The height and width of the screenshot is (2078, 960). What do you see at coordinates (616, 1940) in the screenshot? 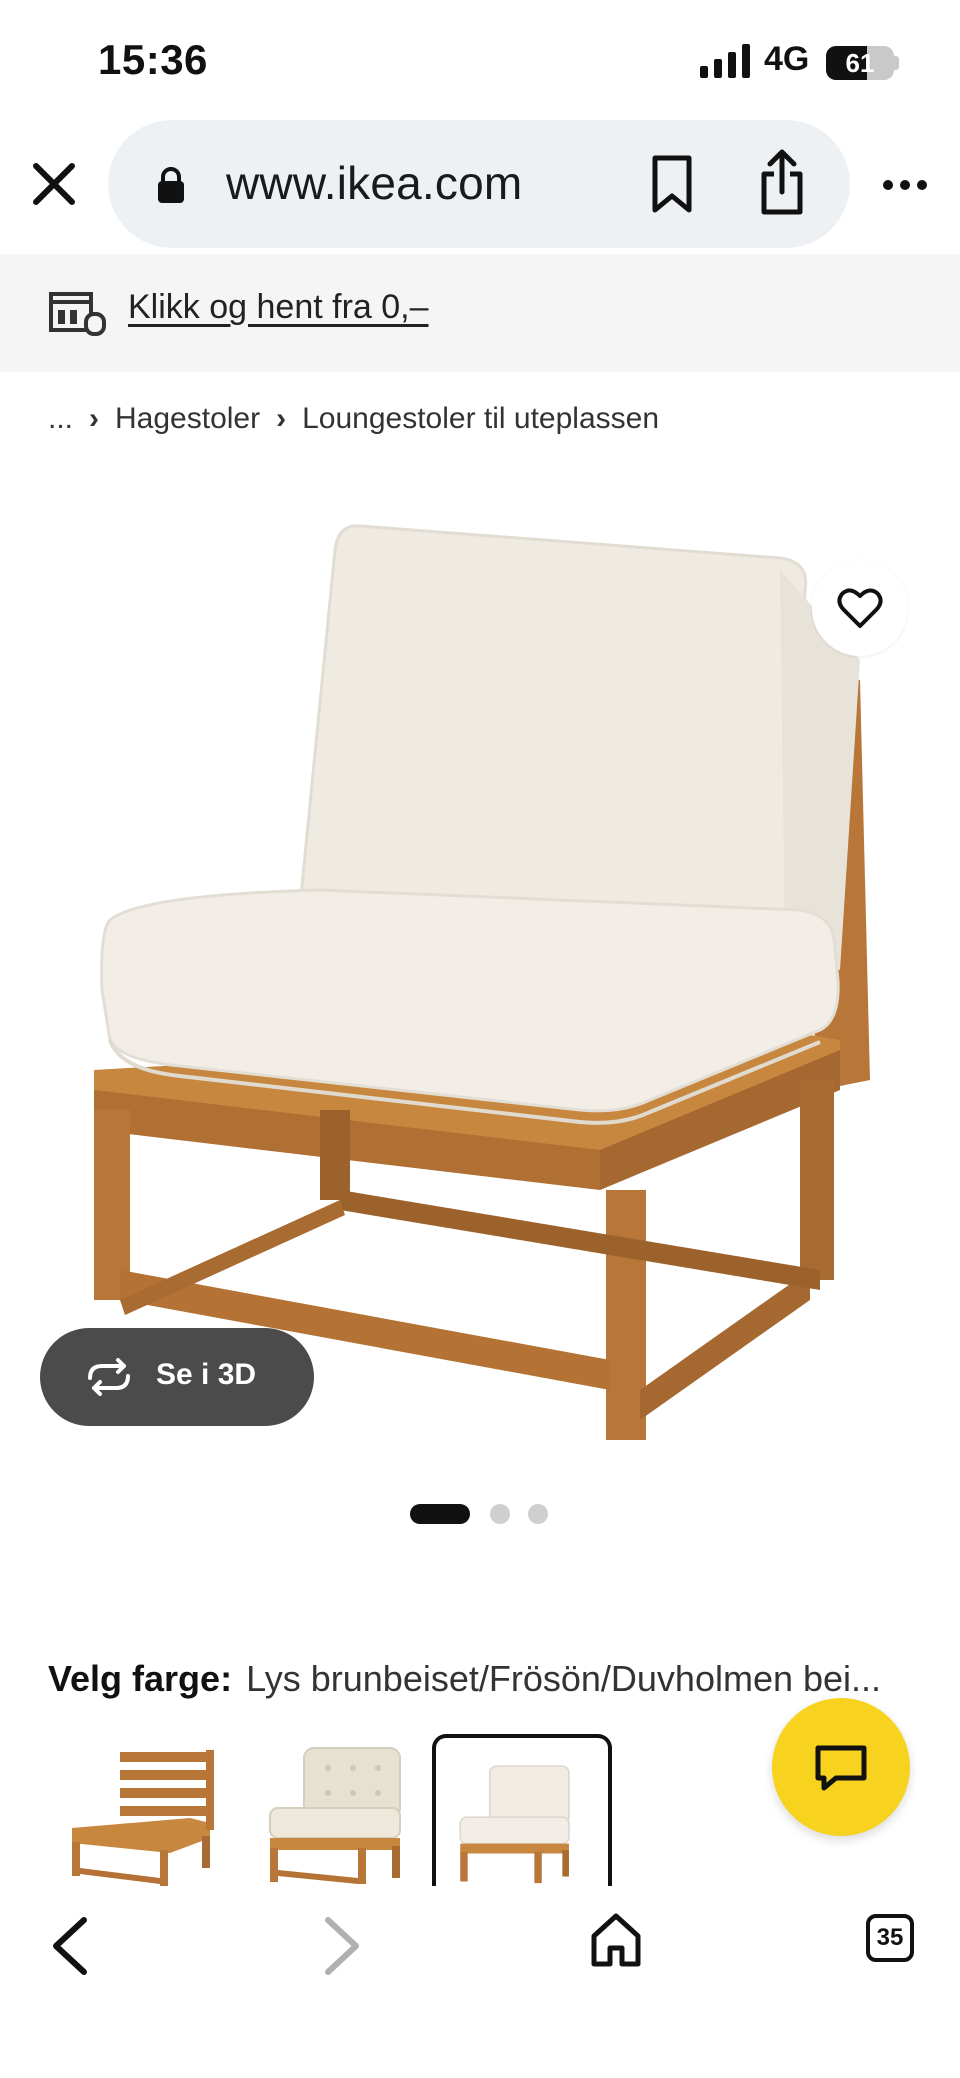
I see `home-icon` at bounding box center [616, 1940].